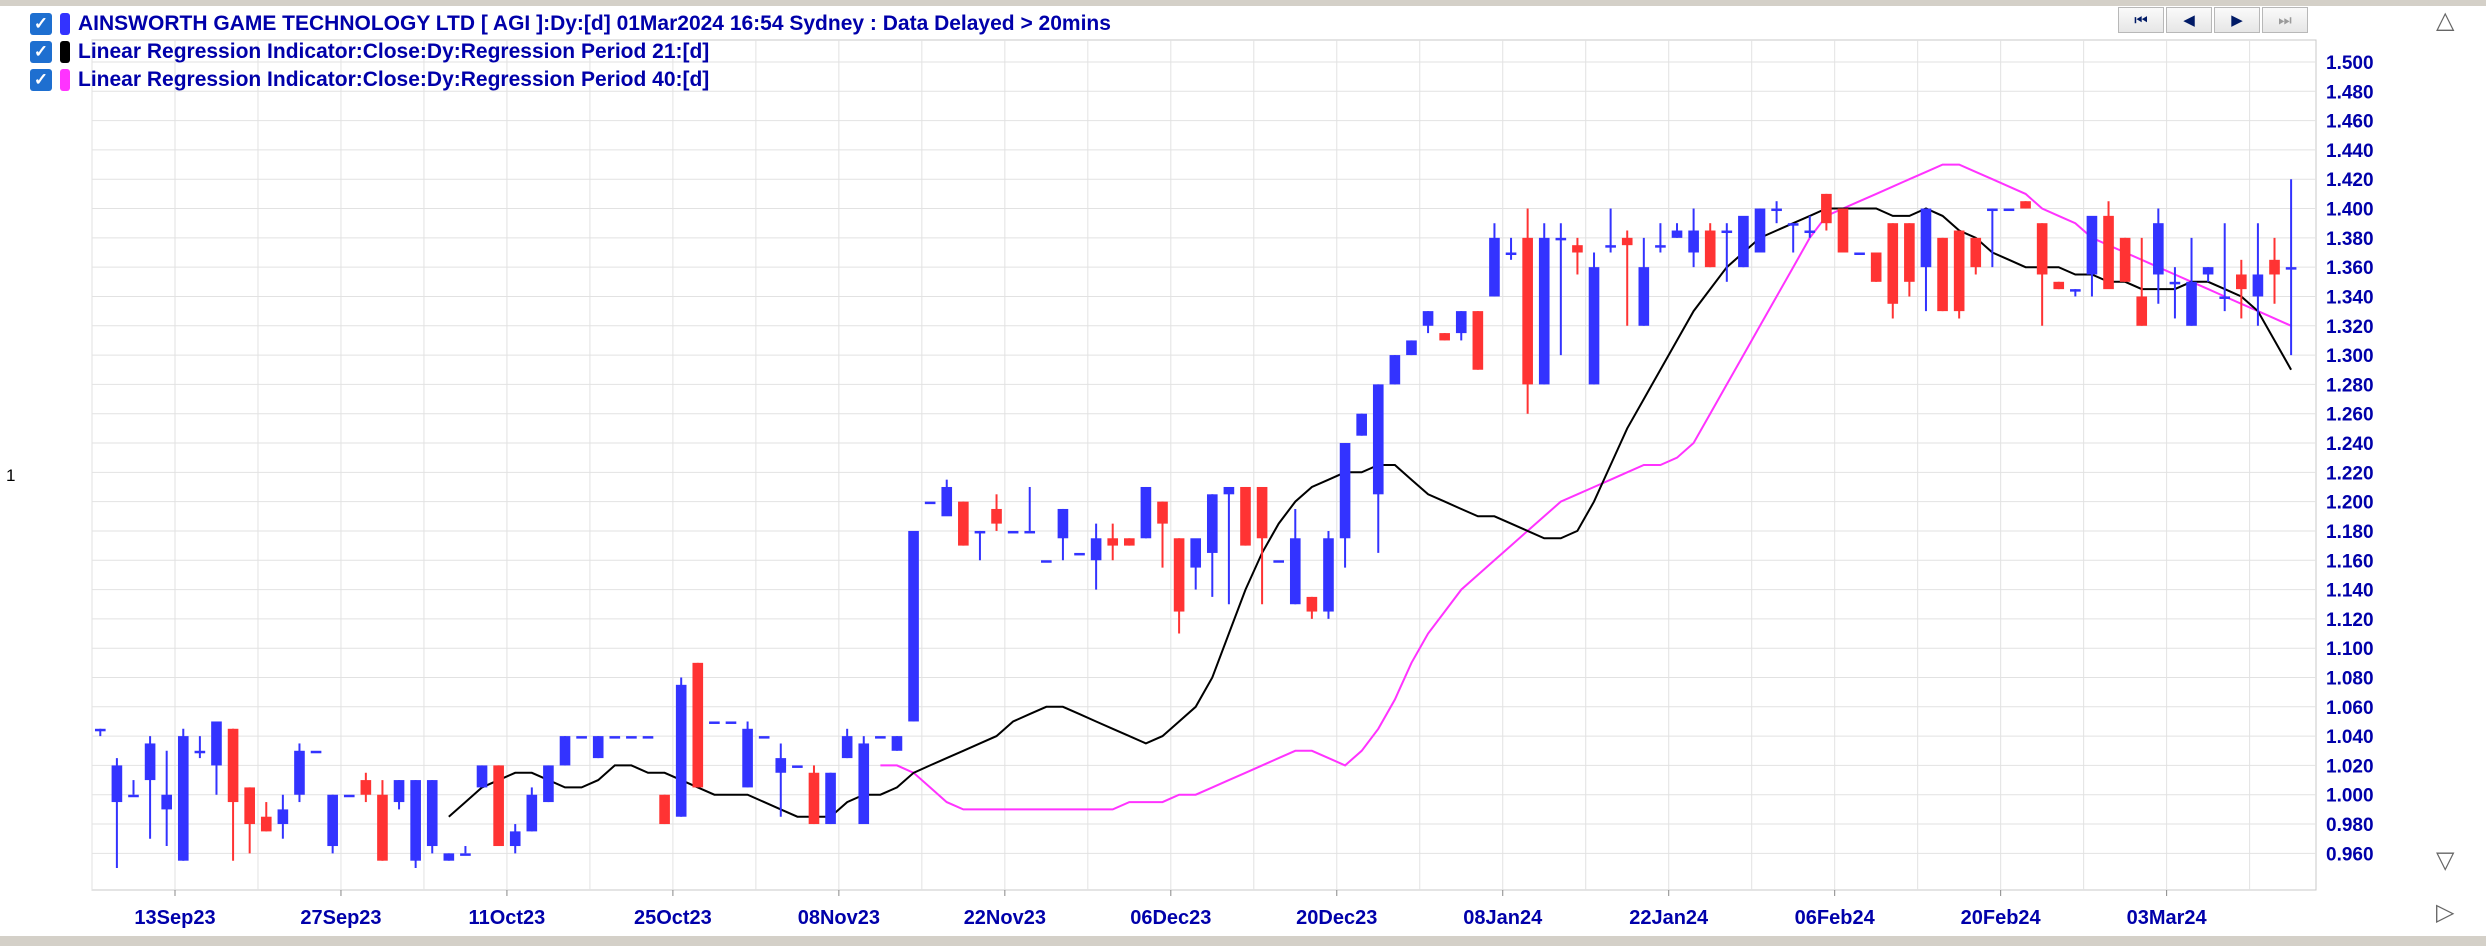  Describe the element at coordinates (2350, 737) in the screenshot. I see `y-tick-label: 1.040` at that location.